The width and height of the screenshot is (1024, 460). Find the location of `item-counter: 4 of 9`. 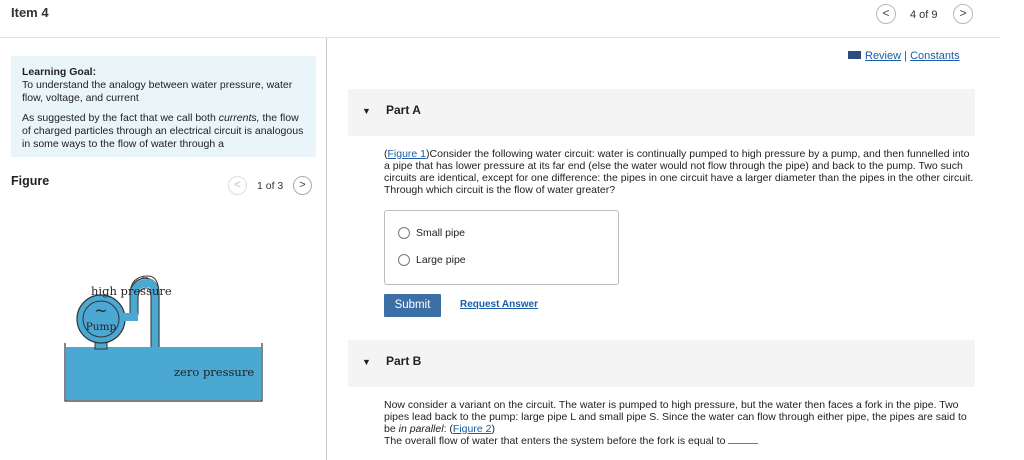

item-counter: 4 of 9 is located at coordinates (924, 15).